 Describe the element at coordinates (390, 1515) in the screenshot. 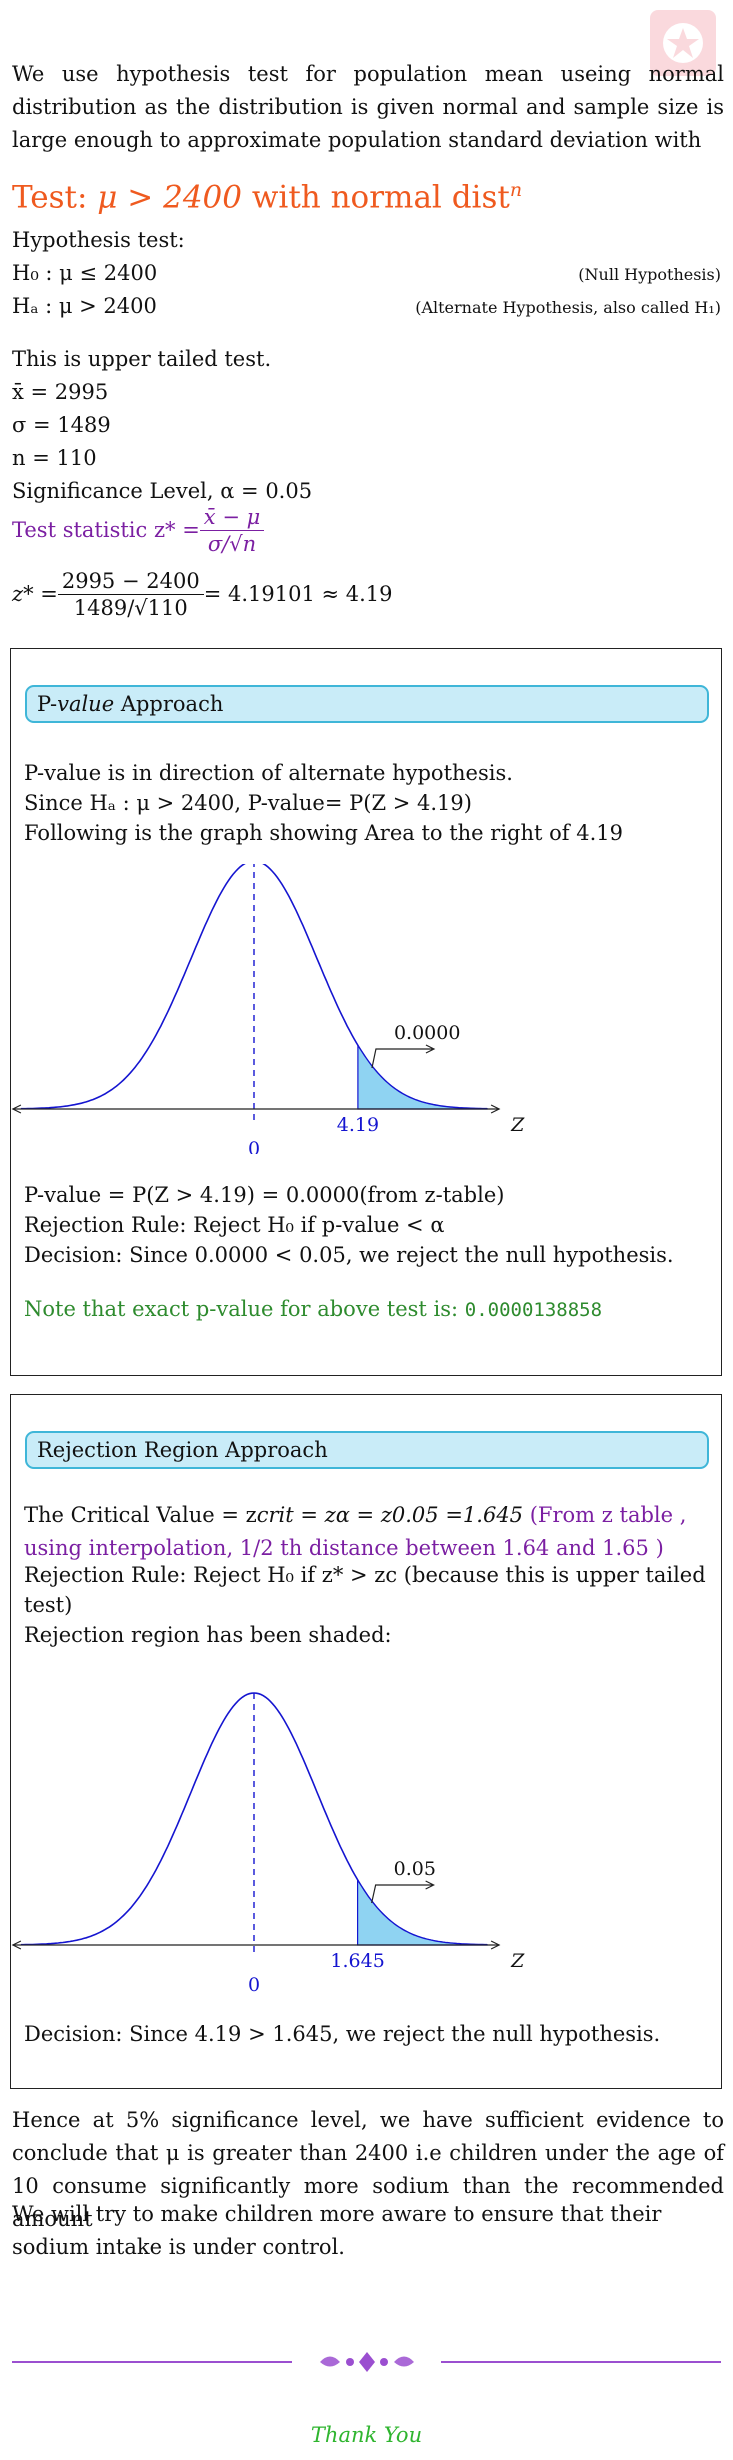

I see `critical-value-expr: crit = zα = z0.05 =1.645` at that location.